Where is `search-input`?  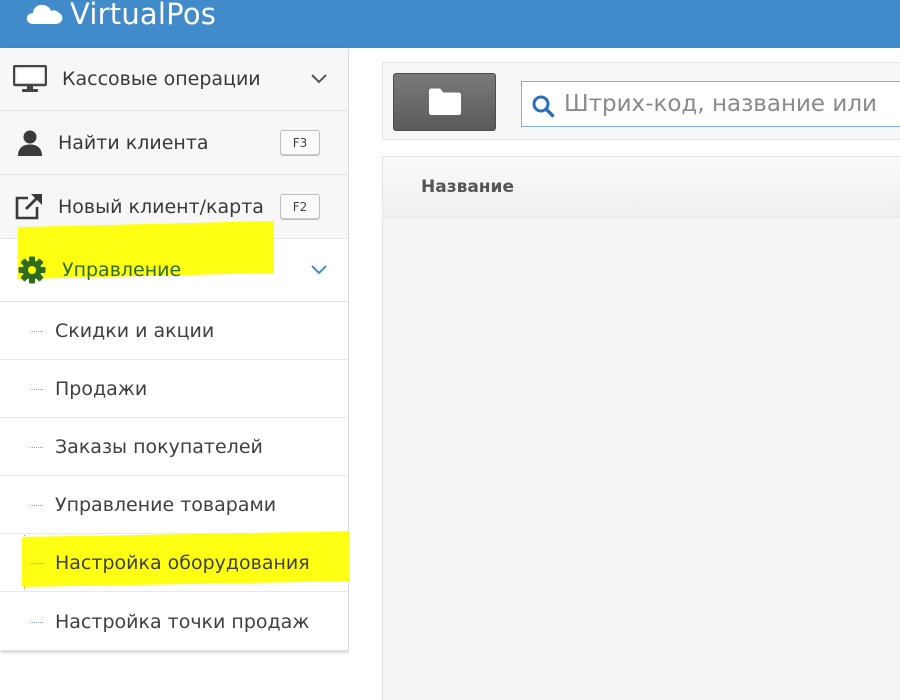
search-input is located at coordinates (732, 104).